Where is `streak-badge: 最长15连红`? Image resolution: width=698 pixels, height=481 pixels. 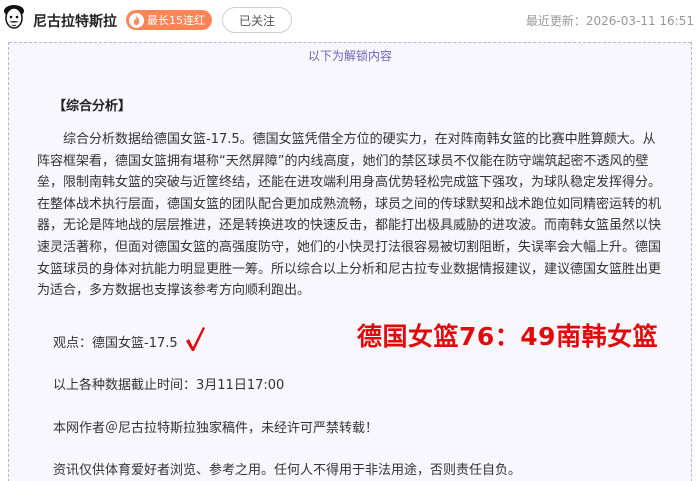 streak-badge: 最长15连红 is located at coordinates (169, 20).